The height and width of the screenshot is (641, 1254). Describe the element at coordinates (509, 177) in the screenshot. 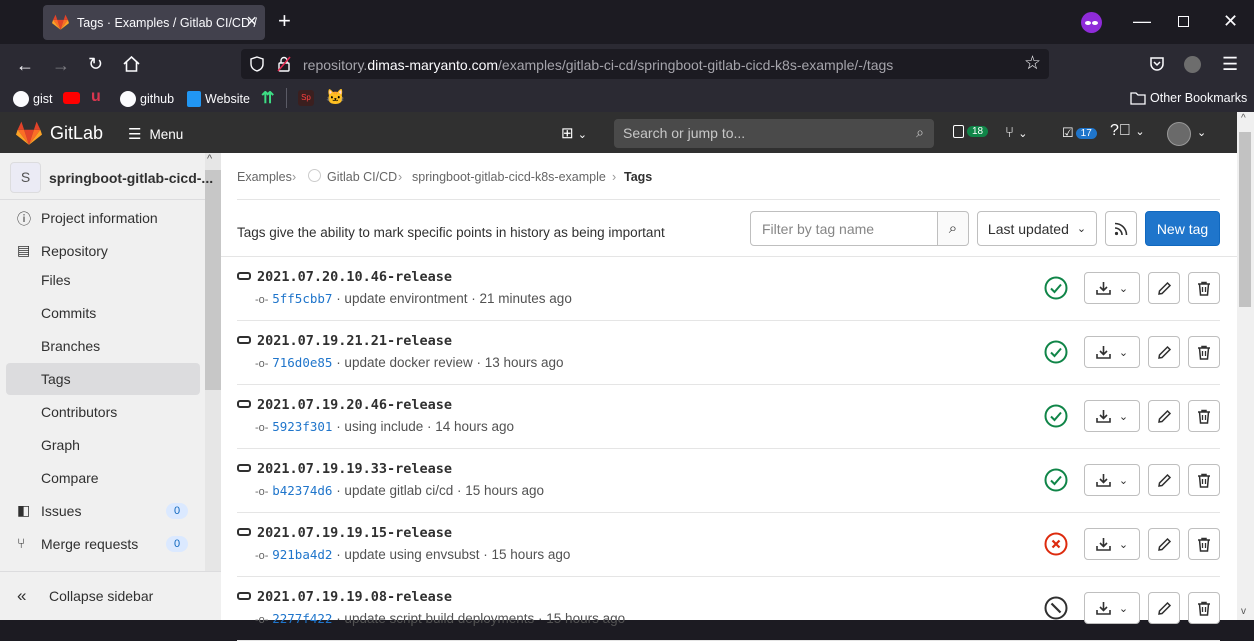

I see `breadcrumb-project: springboot-gitlab-cicd-k8s-example` at that location.